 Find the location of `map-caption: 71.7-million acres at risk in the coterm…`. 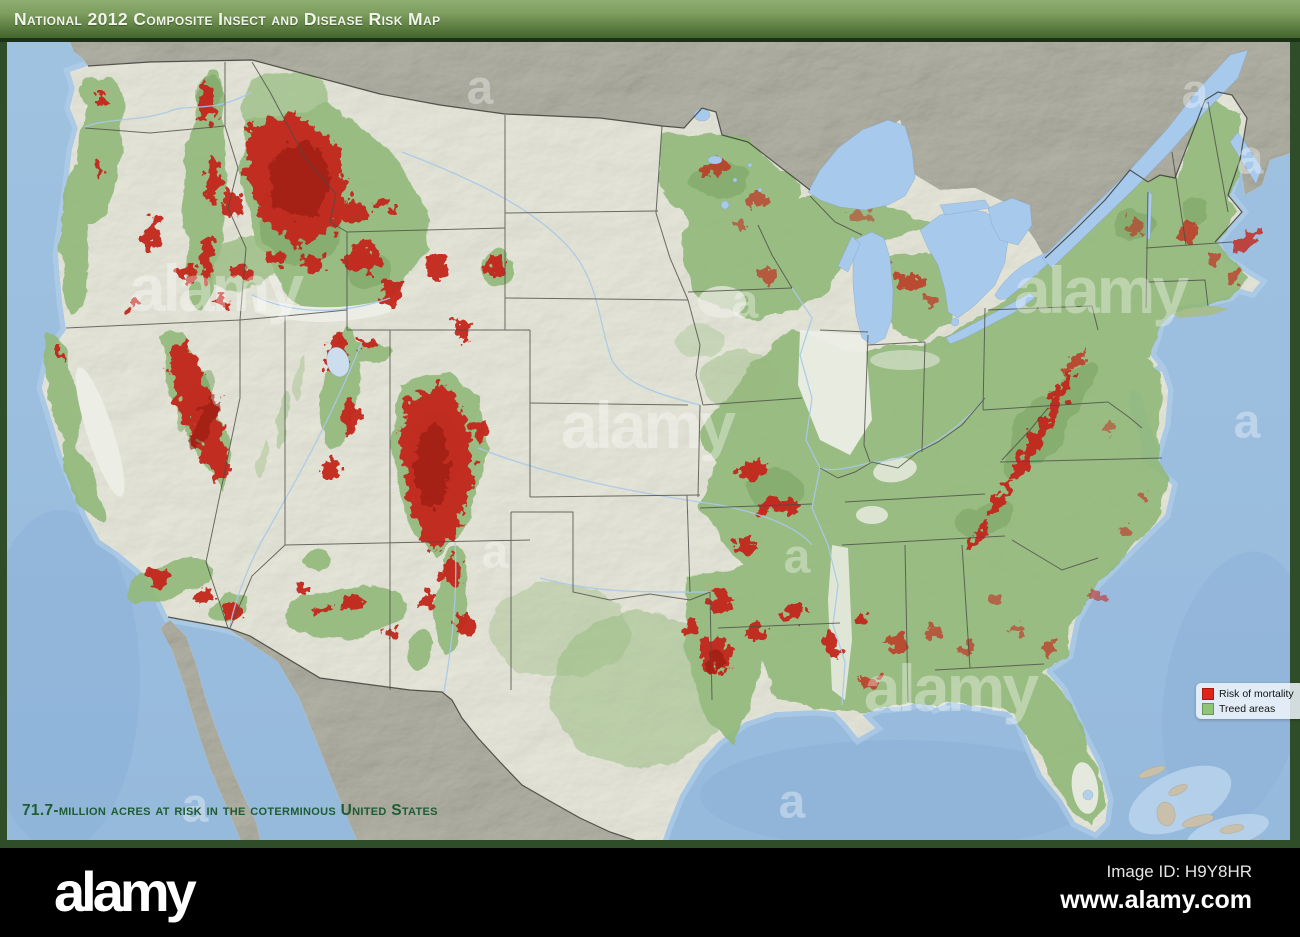

map-caption: 71.7-million acres at risk in the coterm… is located at coordinates (230, 810).